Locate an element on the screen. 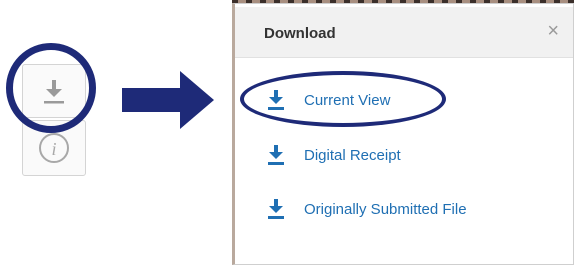 The height and width of the screenshot is (266, 574). side-toolbar: i is located at coordinates (55, 118).